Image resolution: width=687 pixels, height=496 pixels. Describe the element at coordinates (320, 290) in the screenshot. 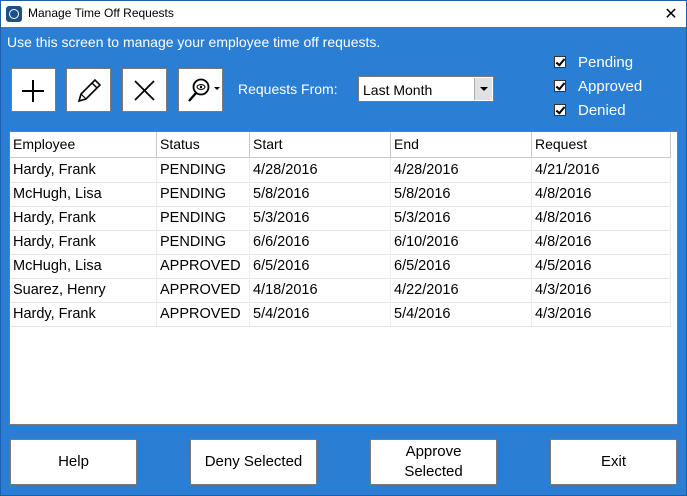

I see `cell-start: 4/18/2016` at that location.